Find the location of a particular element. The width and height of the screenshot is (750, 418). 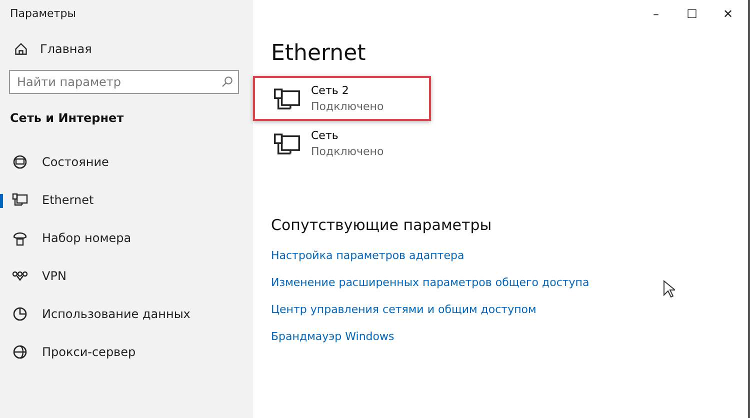

settings-link: Настройка параметров адаптера is located at coordinates (367, 255).